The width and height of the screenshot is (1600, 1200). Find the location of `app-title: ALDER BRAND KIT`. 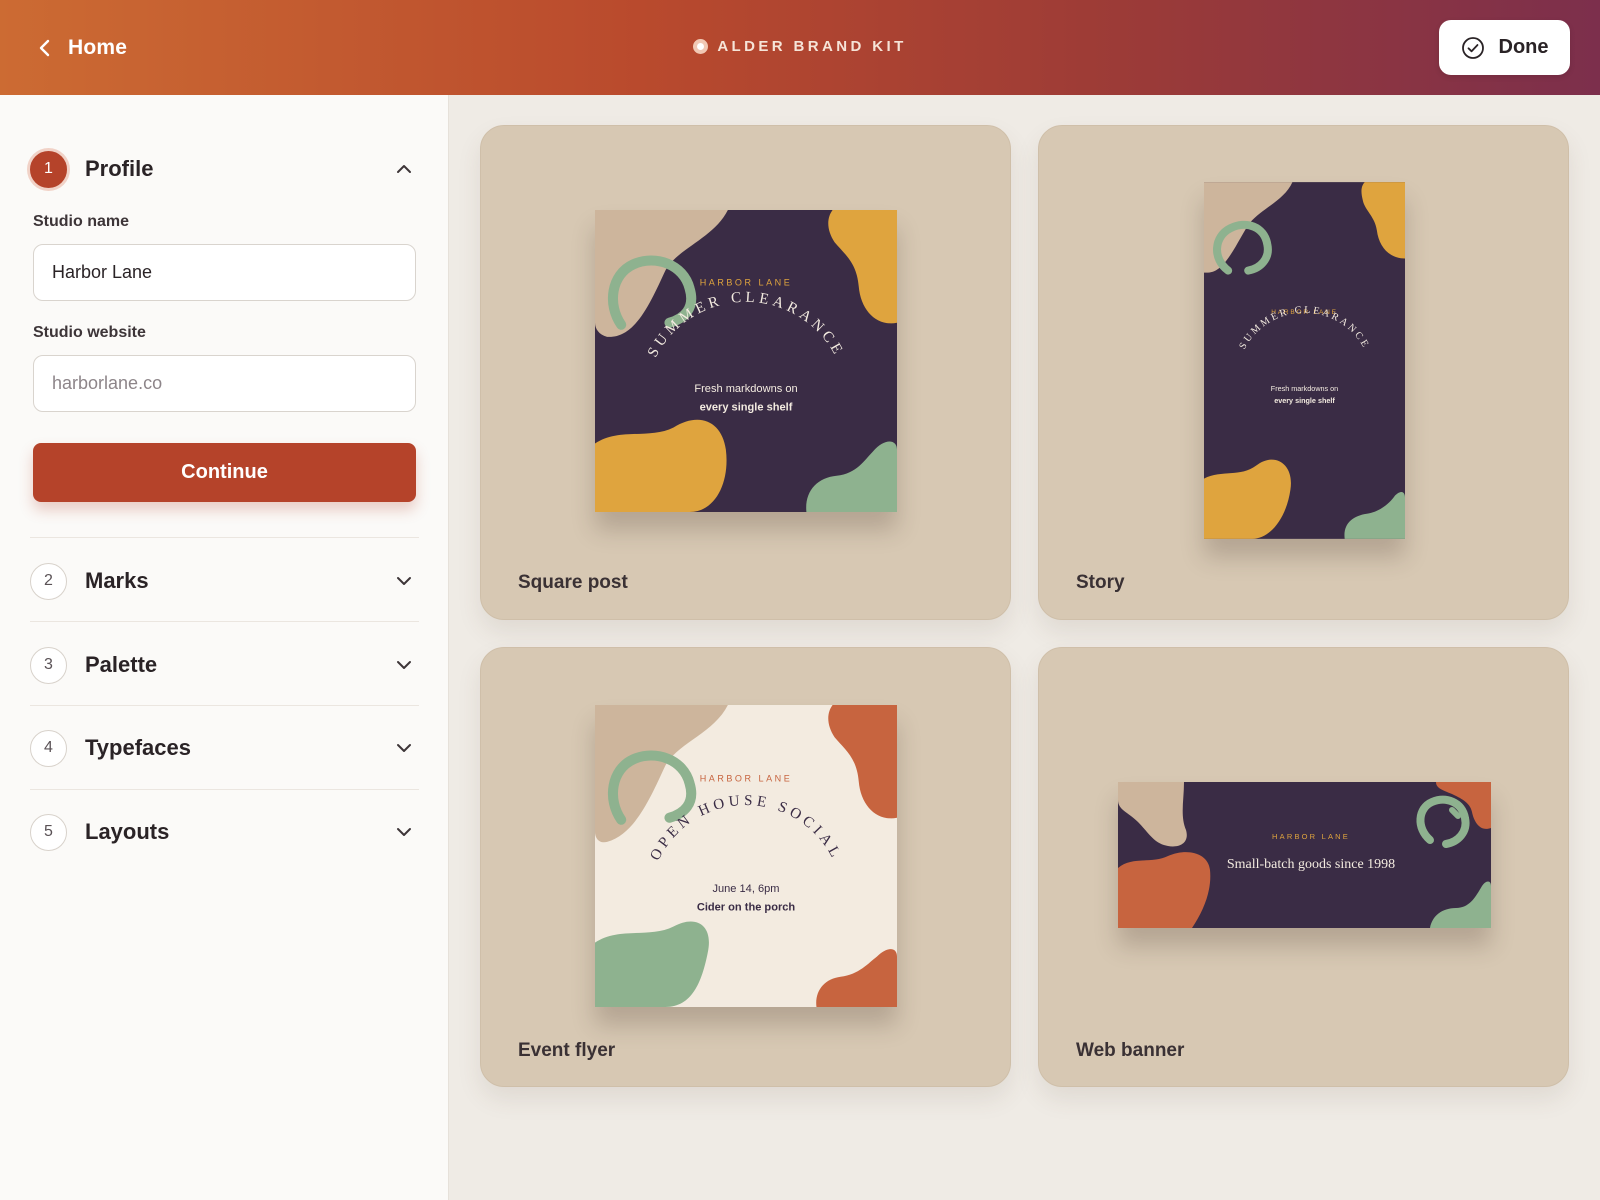

app-title: ALDER BRAND KIT is located at coordinates (800, 46).